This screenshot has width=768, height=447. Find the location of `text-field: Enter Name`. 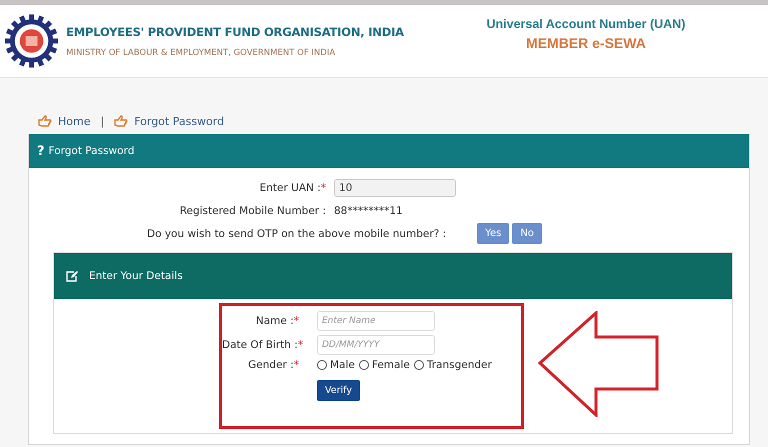

text-field: Enter Name is located at coordinates (376, 321).